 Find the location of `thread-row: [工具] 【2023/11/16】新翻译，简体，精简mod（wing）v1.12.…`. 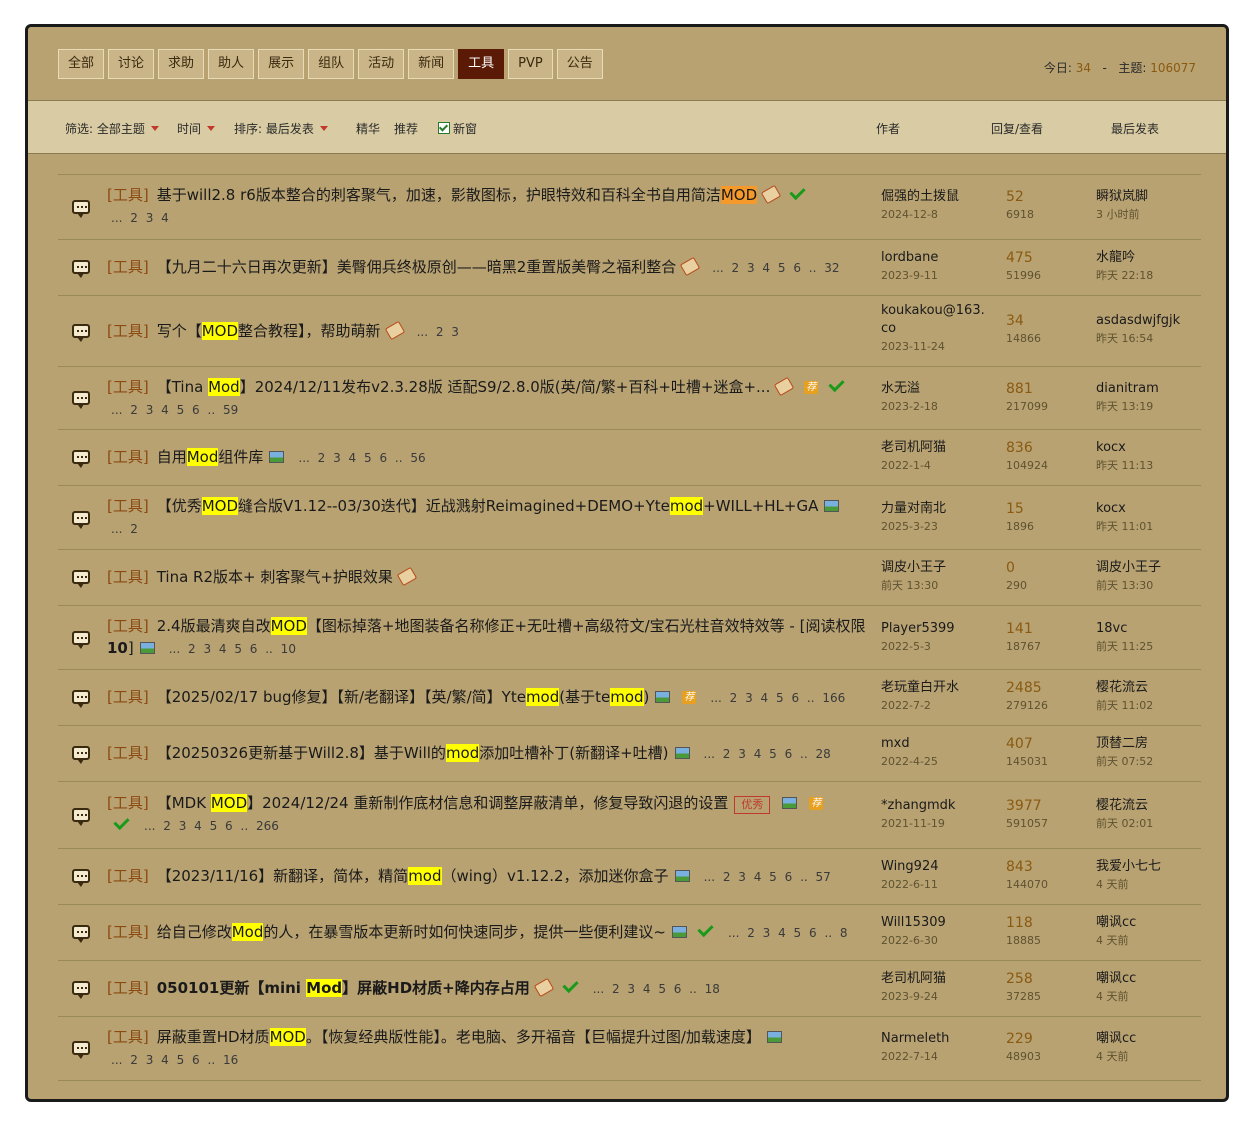

thread-row: [工具] 【2023/11/16】新翻译，简体，精简mod（wing）v1.12.… is located at coordinates (629, 877).